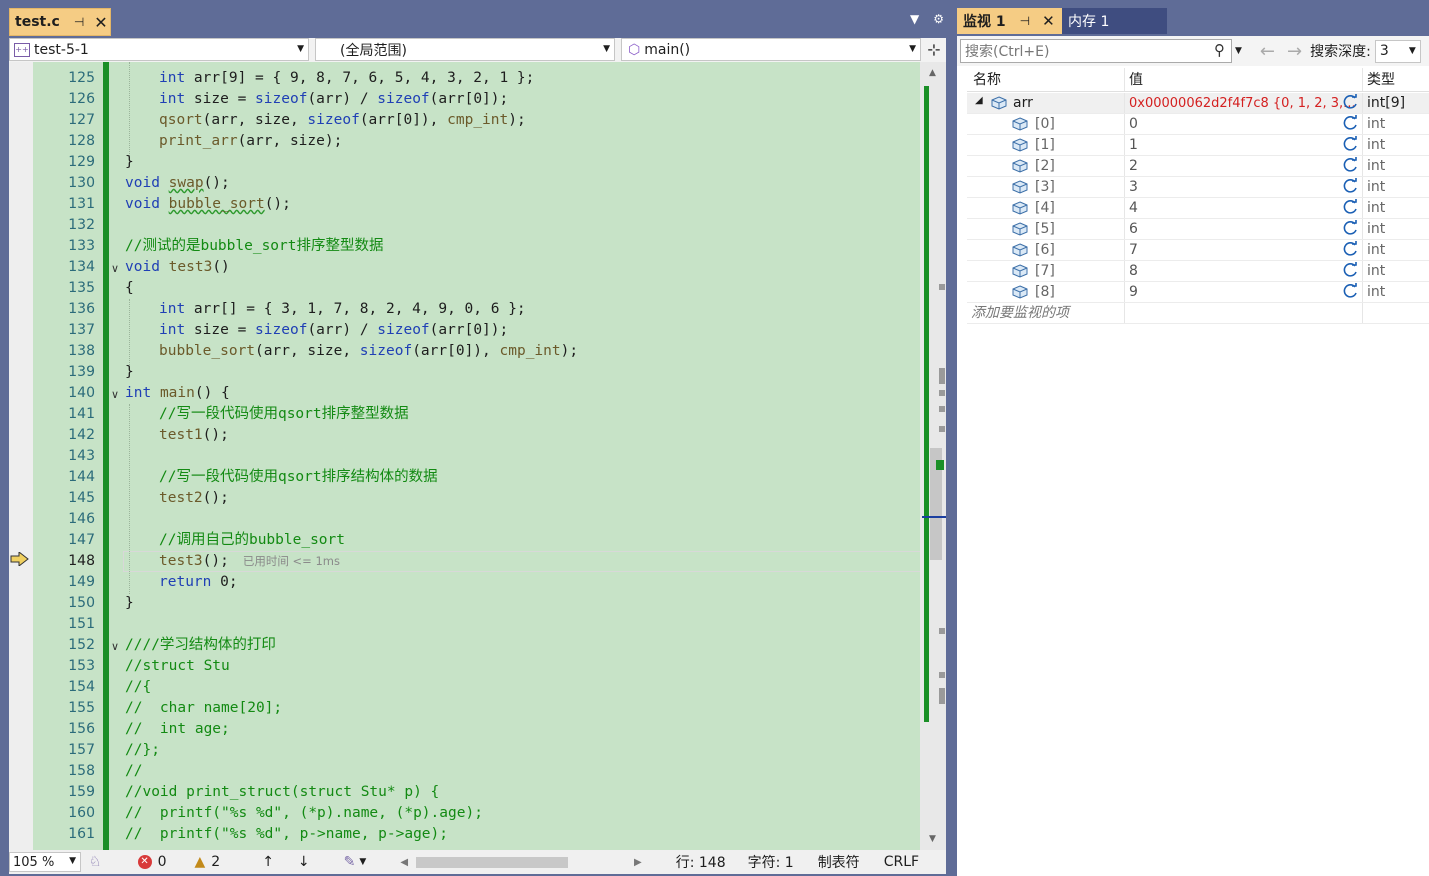 Image resolution: width=1429 pixels, height=876 pixels. Describe the element at coordinates (1089, 22) in the screenshot. I see `tab-memory-label: 内存 1` at that location.